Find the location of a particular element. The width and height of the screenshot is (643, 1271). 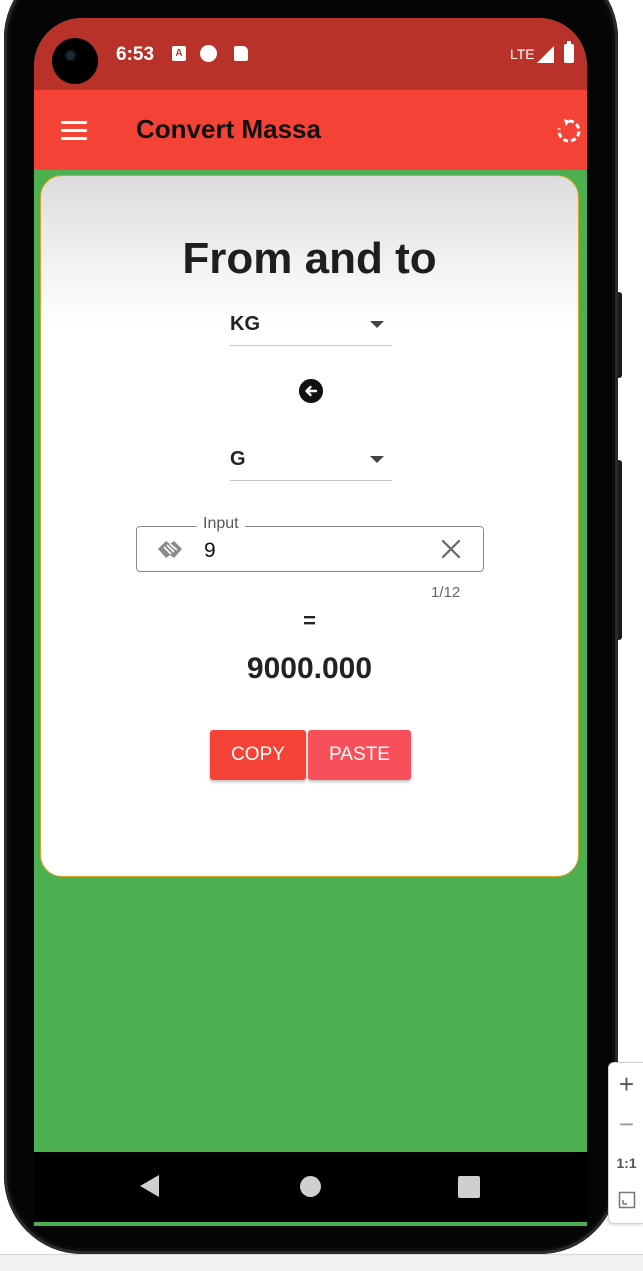

equals-sign: = is located at coordinates (309, 620).